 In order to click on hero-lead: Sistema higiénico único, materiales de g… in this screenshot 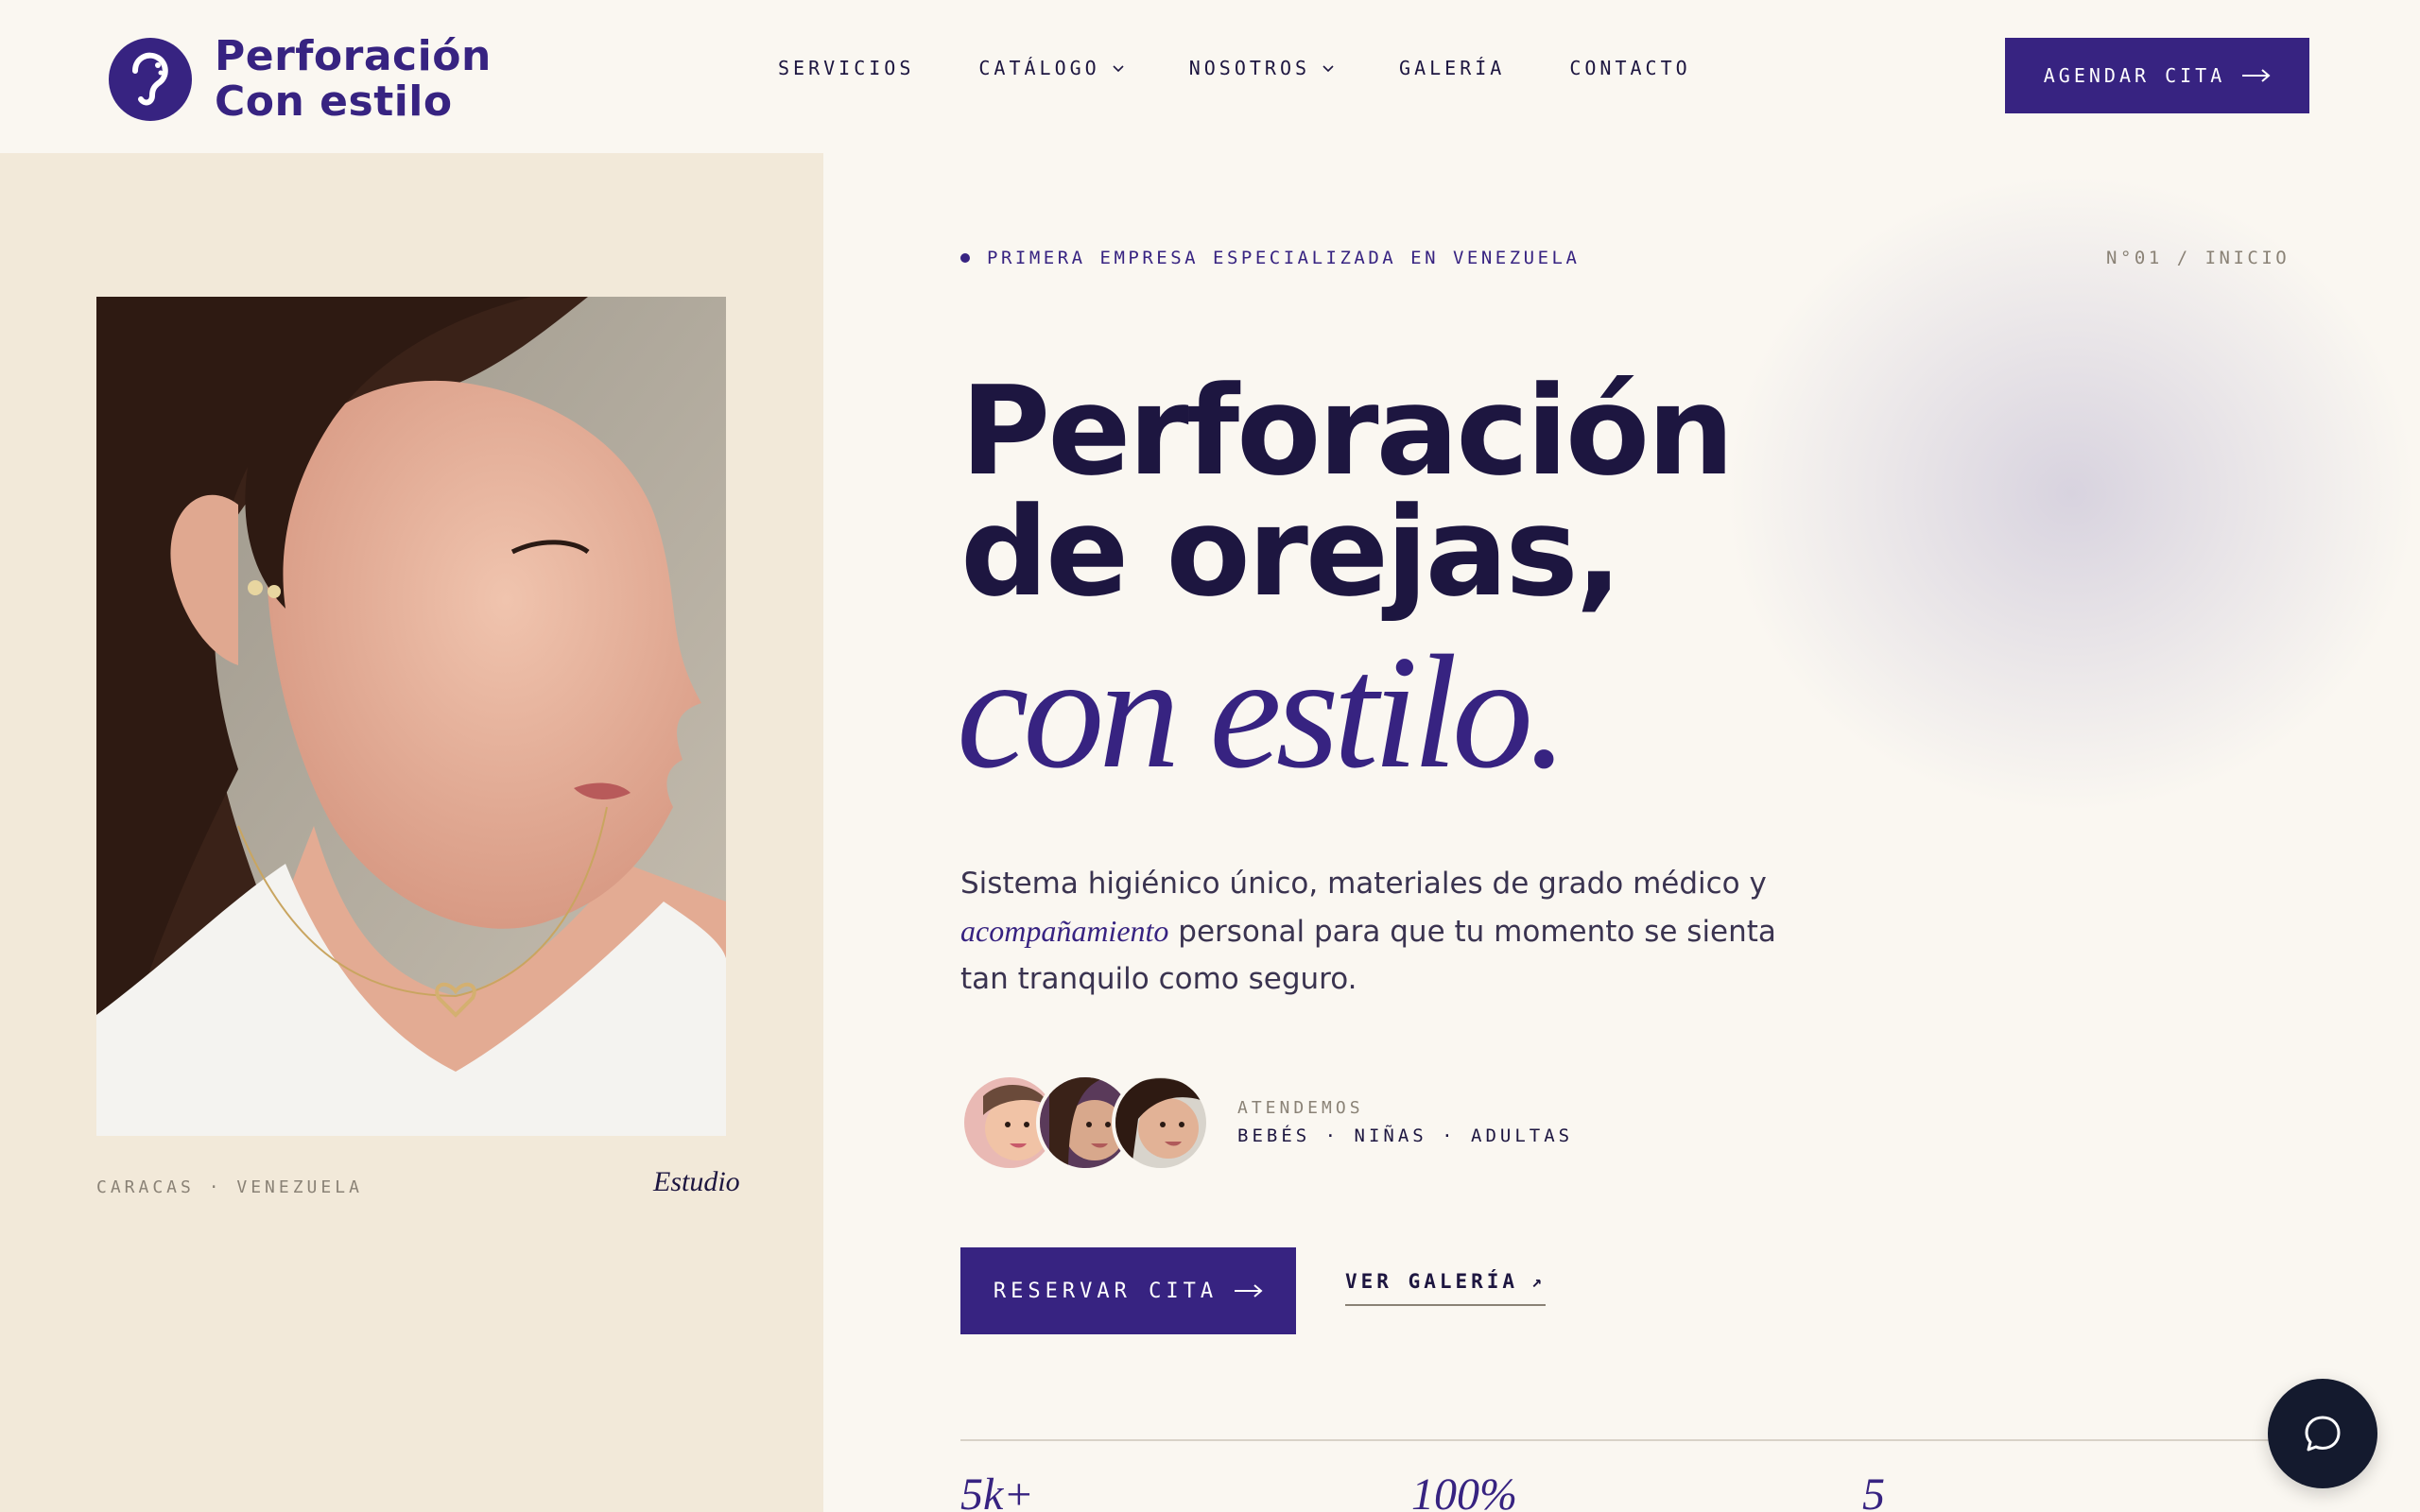, I will do `click(1385, 931)`.